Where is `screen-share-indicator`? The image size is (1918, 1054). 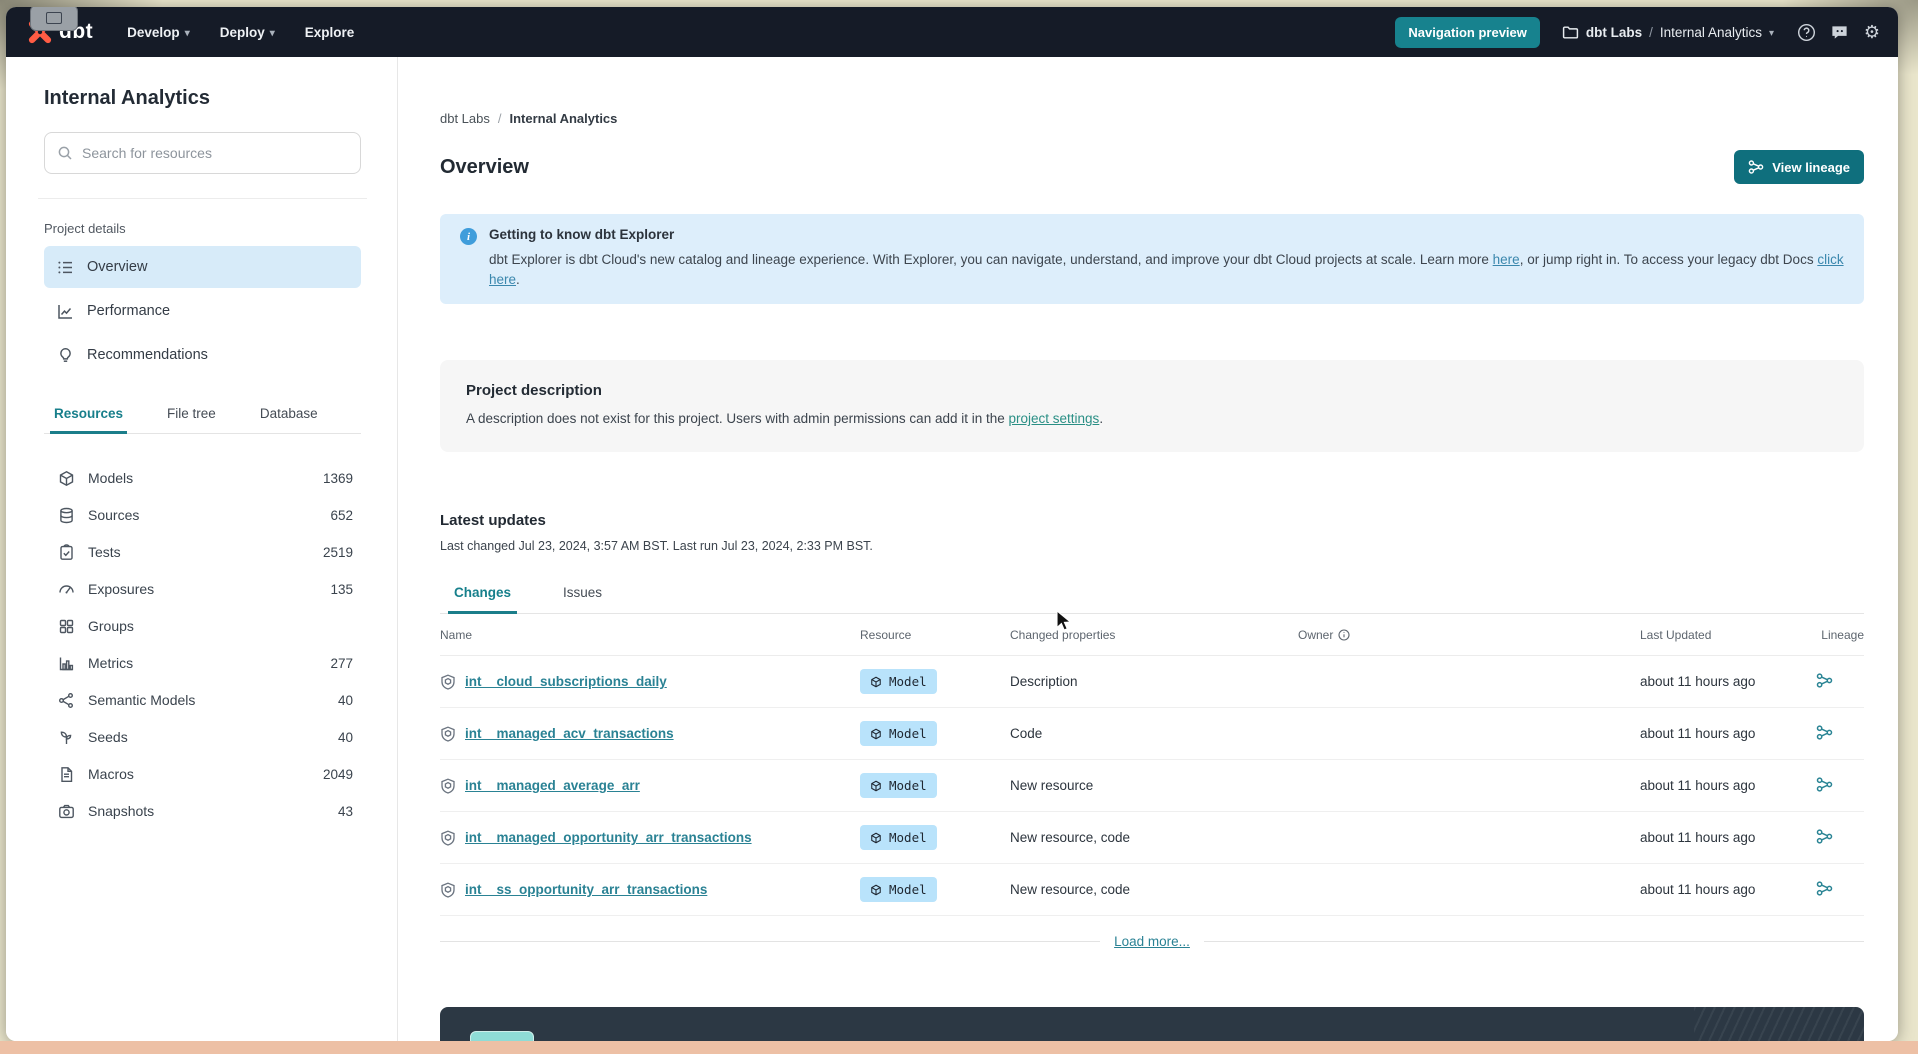
screen-share-indicator is located at coordinates (54, 19).